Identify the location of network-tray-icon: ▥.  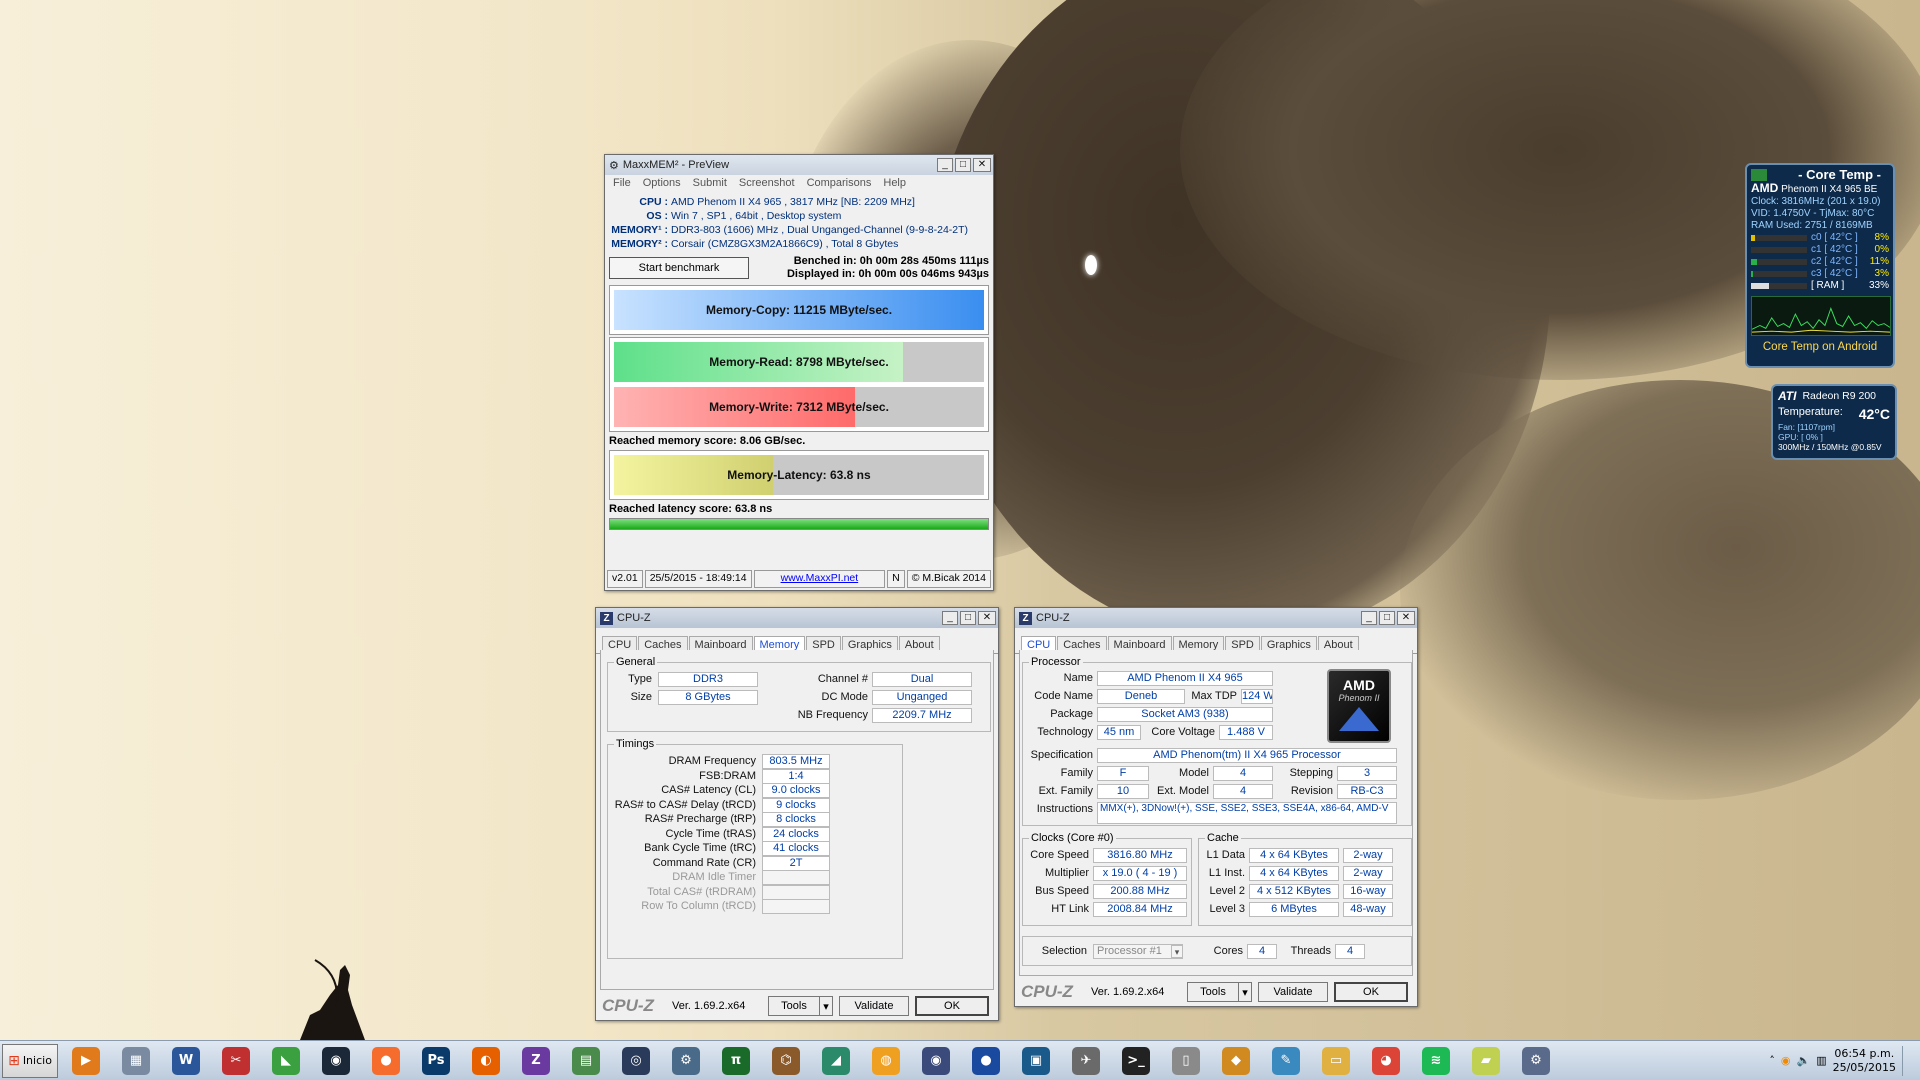
(1821, 1060).